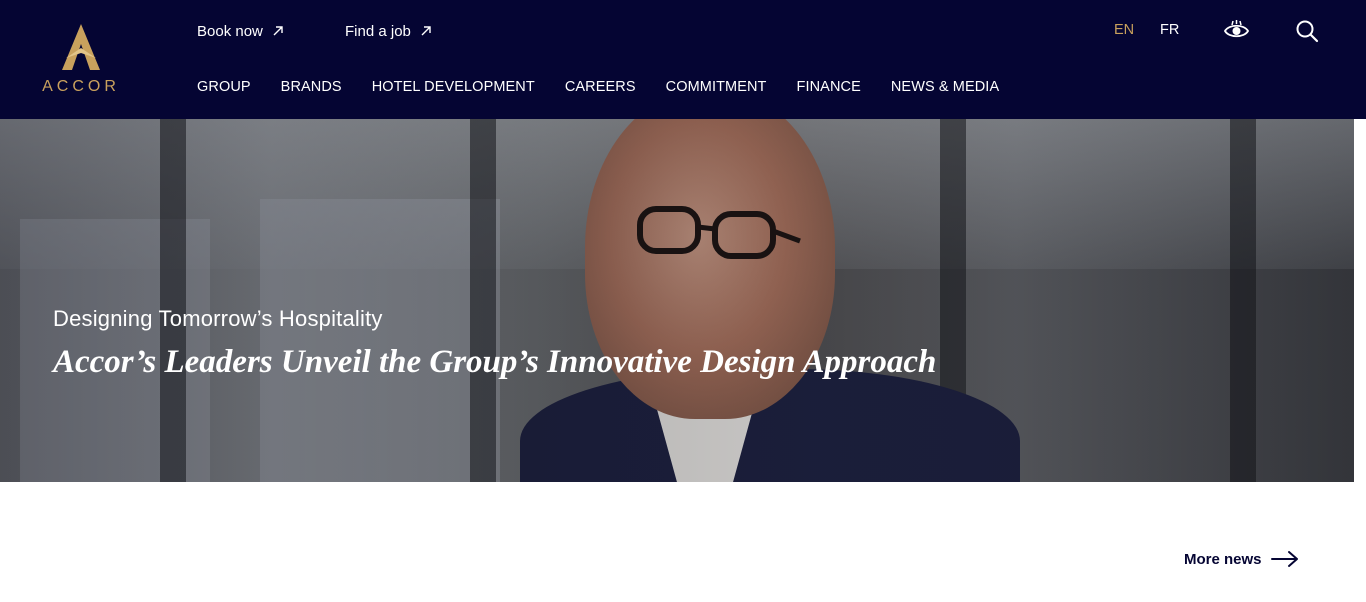 Image resolution: width=1366 pixels, height=602 pixels. What do you see at coordinates (378, 31) in the screenshot?
I see `find-a-job-label: Find a job` at bounding box center [378, 31].